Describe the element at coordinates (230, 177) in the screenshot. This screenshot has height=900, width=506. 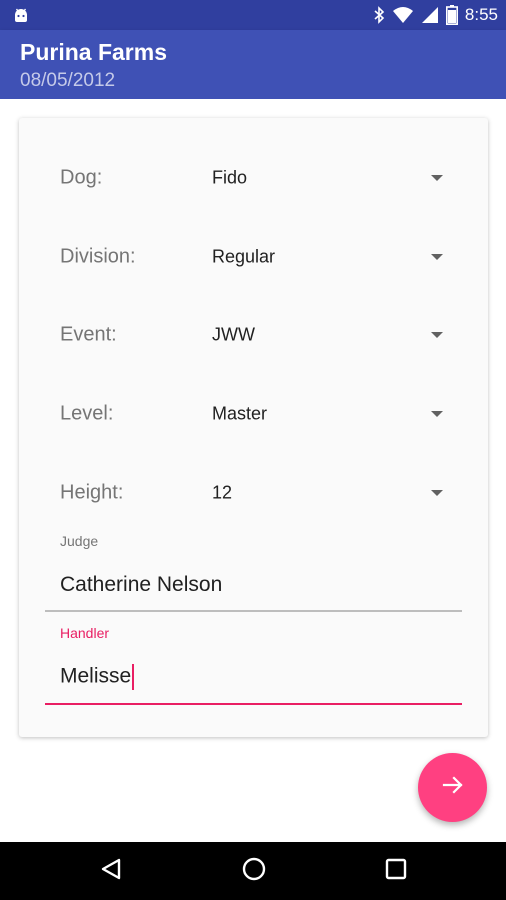
I see `dog-value: Fido` at that location.